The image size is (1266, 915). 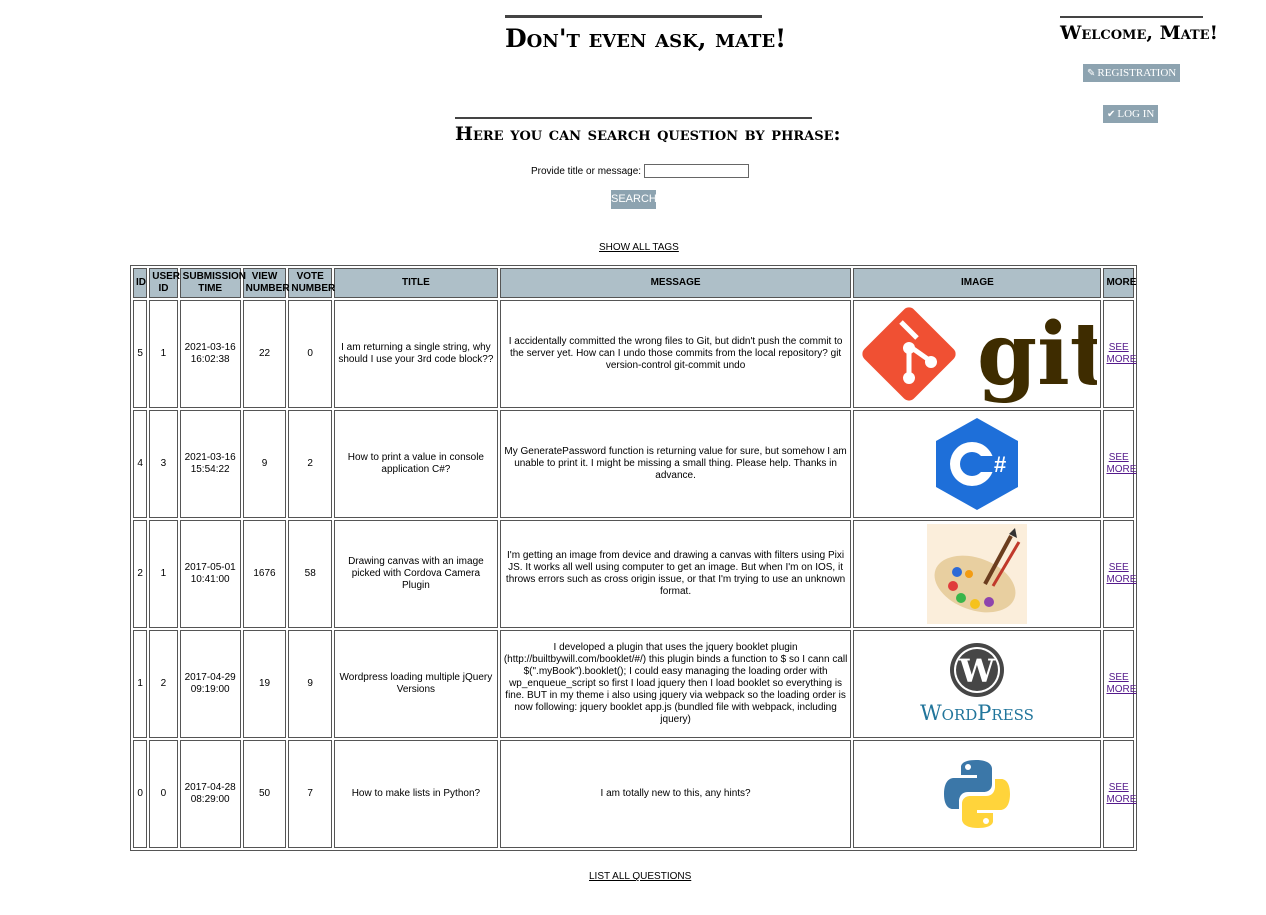 What do you see at coordinates (697, 171) in the screenshot?
I see `search-input` at bounding box center [697, 171].